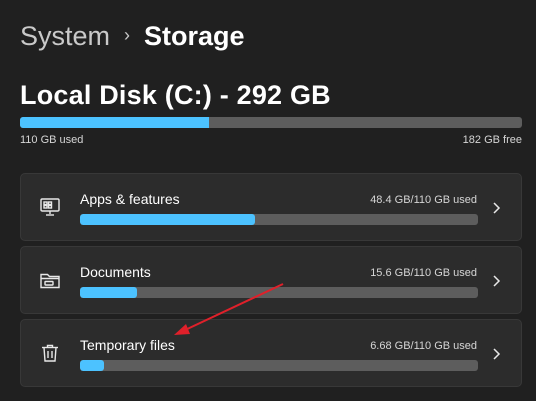 This screenshot has width=536, height=401. What do you see at coordinates (423, 200) in the screenshot?
I see `category-size-label: 48.4 GB/110 GB used` at bounding box center [423, 200].